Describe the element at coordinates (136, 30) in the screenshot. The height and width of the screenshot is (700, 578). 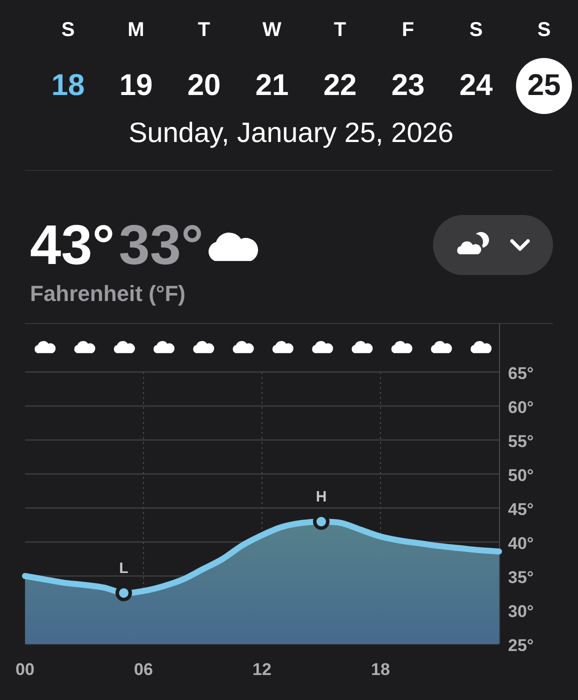
I see `weekday-letter: M` at that location.